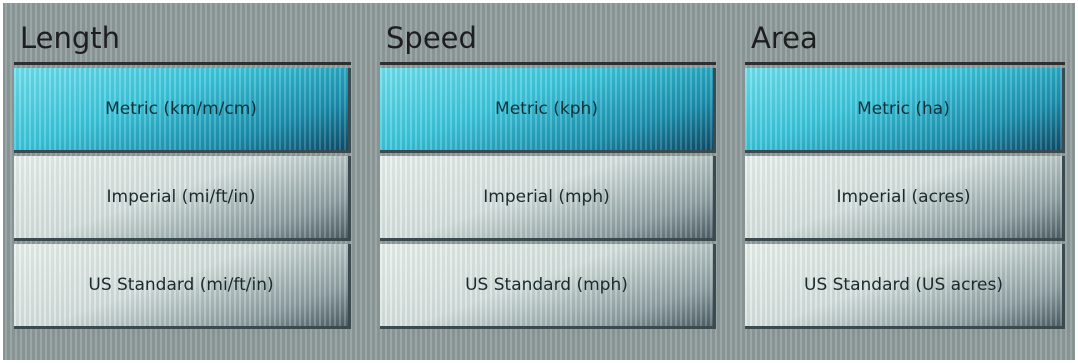  I want to click on length-metric-button: Metric (km/m/cm), so click(182, 110).